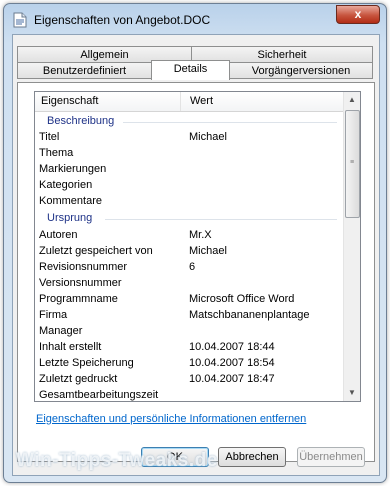  What do you see at coordinates (189, 155) in the screenshot?
I see `list-item: Thema` at bounding box center [189, 155].